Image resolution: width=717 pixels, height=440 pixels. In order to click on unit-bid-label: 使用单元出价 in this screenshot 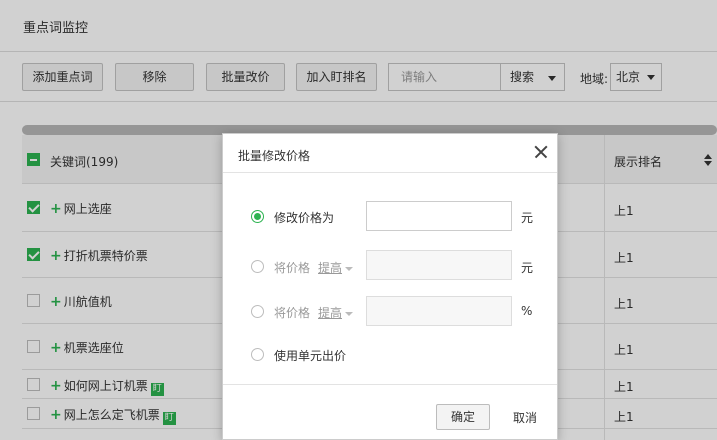, I will do `click(310, 356)`.